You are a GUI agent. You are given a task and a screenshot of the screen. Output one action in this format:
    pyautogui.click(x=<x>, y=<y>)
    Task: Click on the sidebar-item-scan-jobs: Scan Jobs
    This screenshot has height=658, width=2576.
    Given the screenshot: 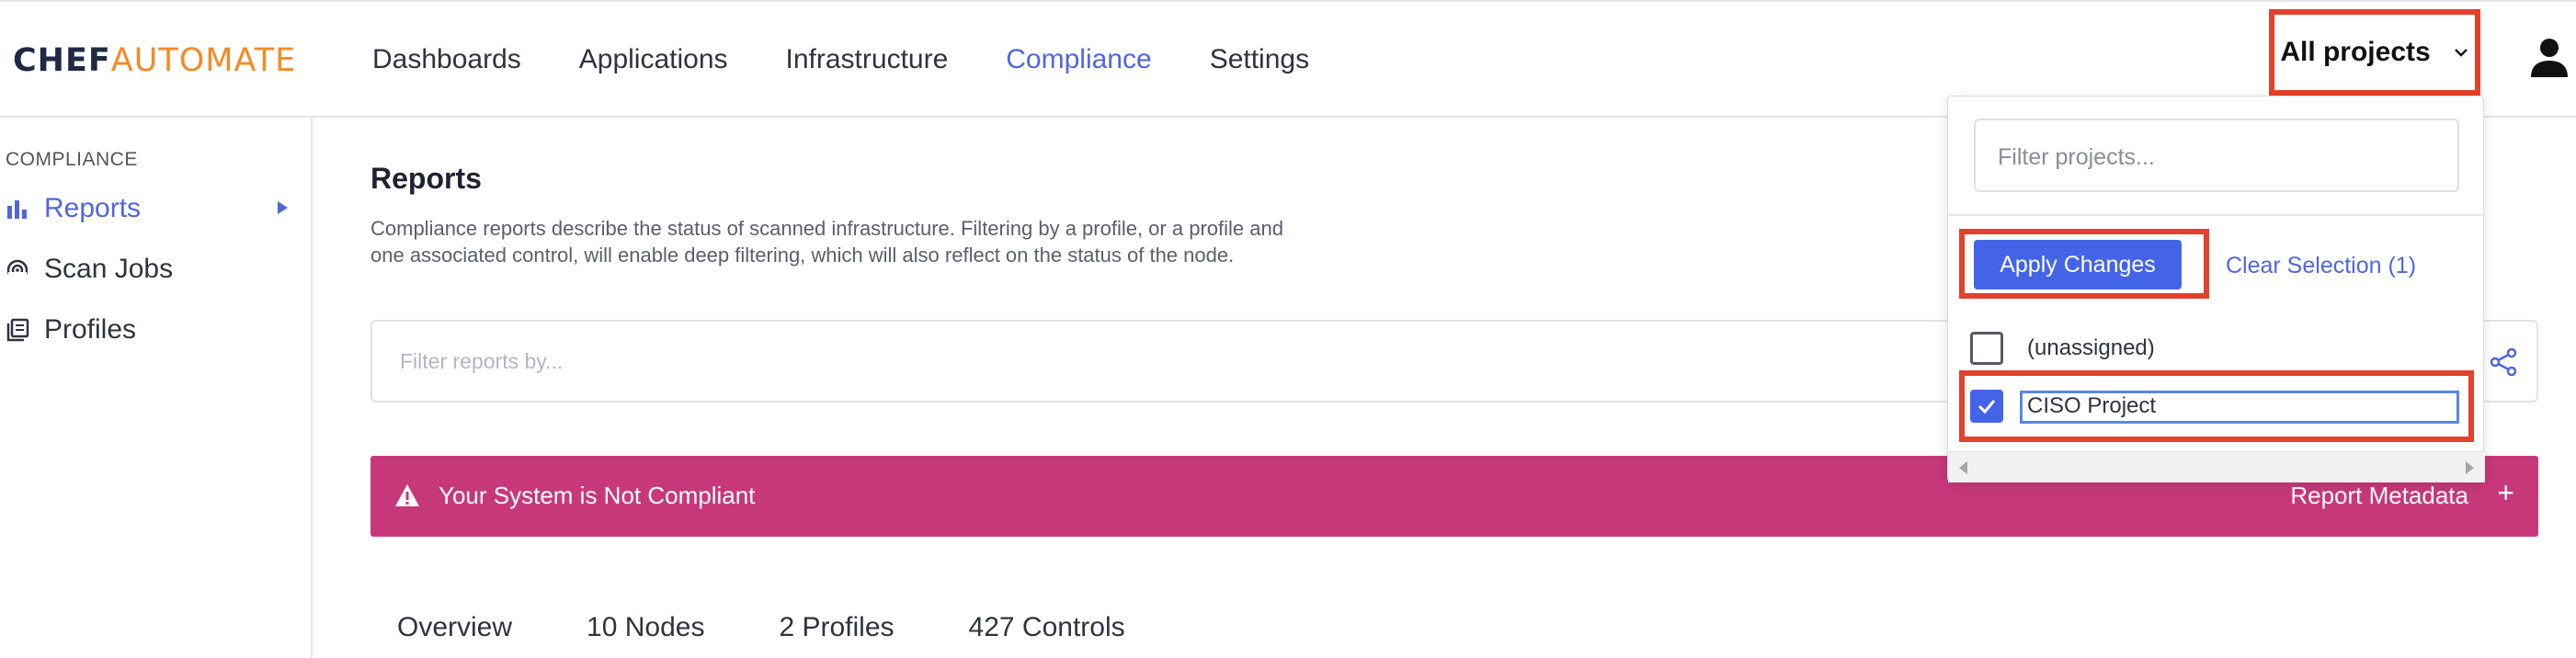 What is the action you would take?
    pyautogui.click(x=153, y=269)
    